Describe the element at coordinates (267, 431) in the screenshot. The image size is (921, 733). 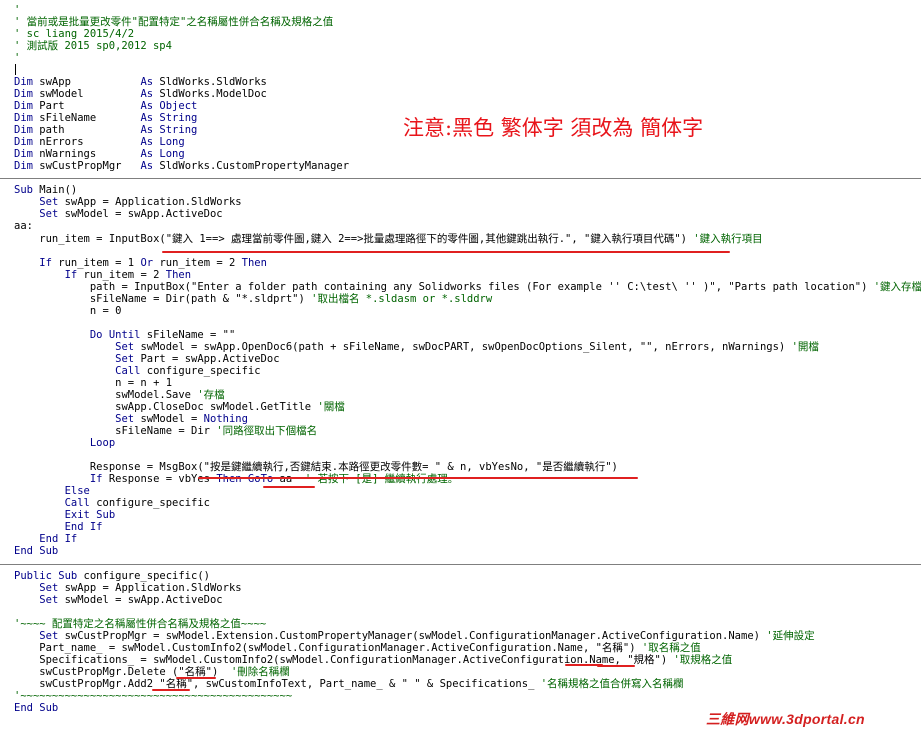
I see `comment-token: '同路徑取出下個檔名` at that location.